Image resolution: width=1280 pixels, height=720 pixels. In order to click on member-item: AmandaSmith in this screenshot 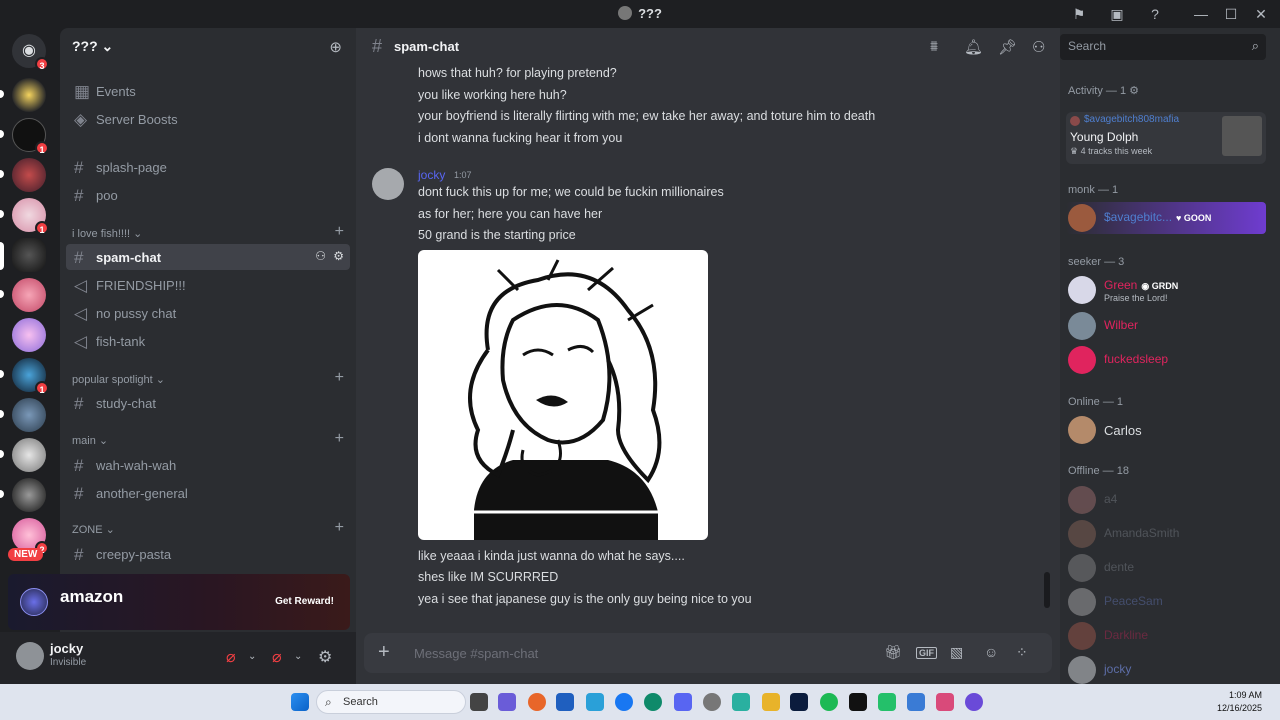, I will do `click(1166, 534)`.